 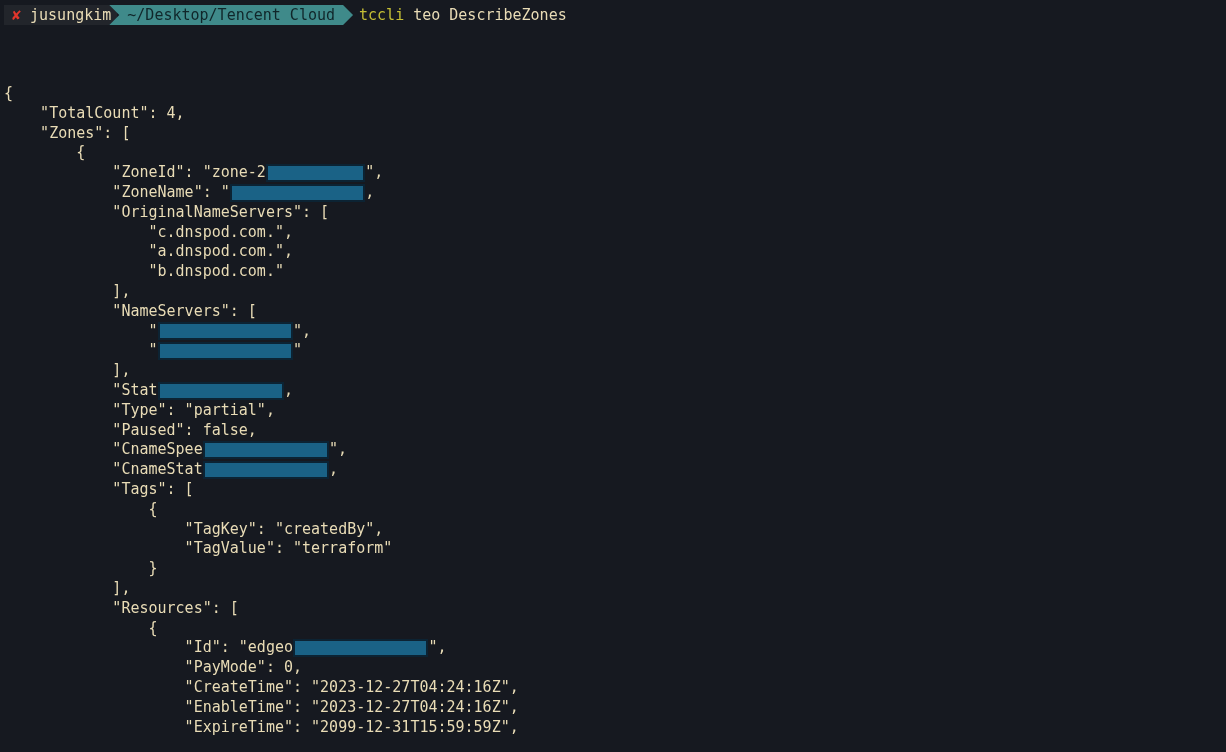 What do you see at coordinates (112, 113) in the screenshot?
I see `output-text: "TotalCount": 4,` at bounding box center [112, 113].